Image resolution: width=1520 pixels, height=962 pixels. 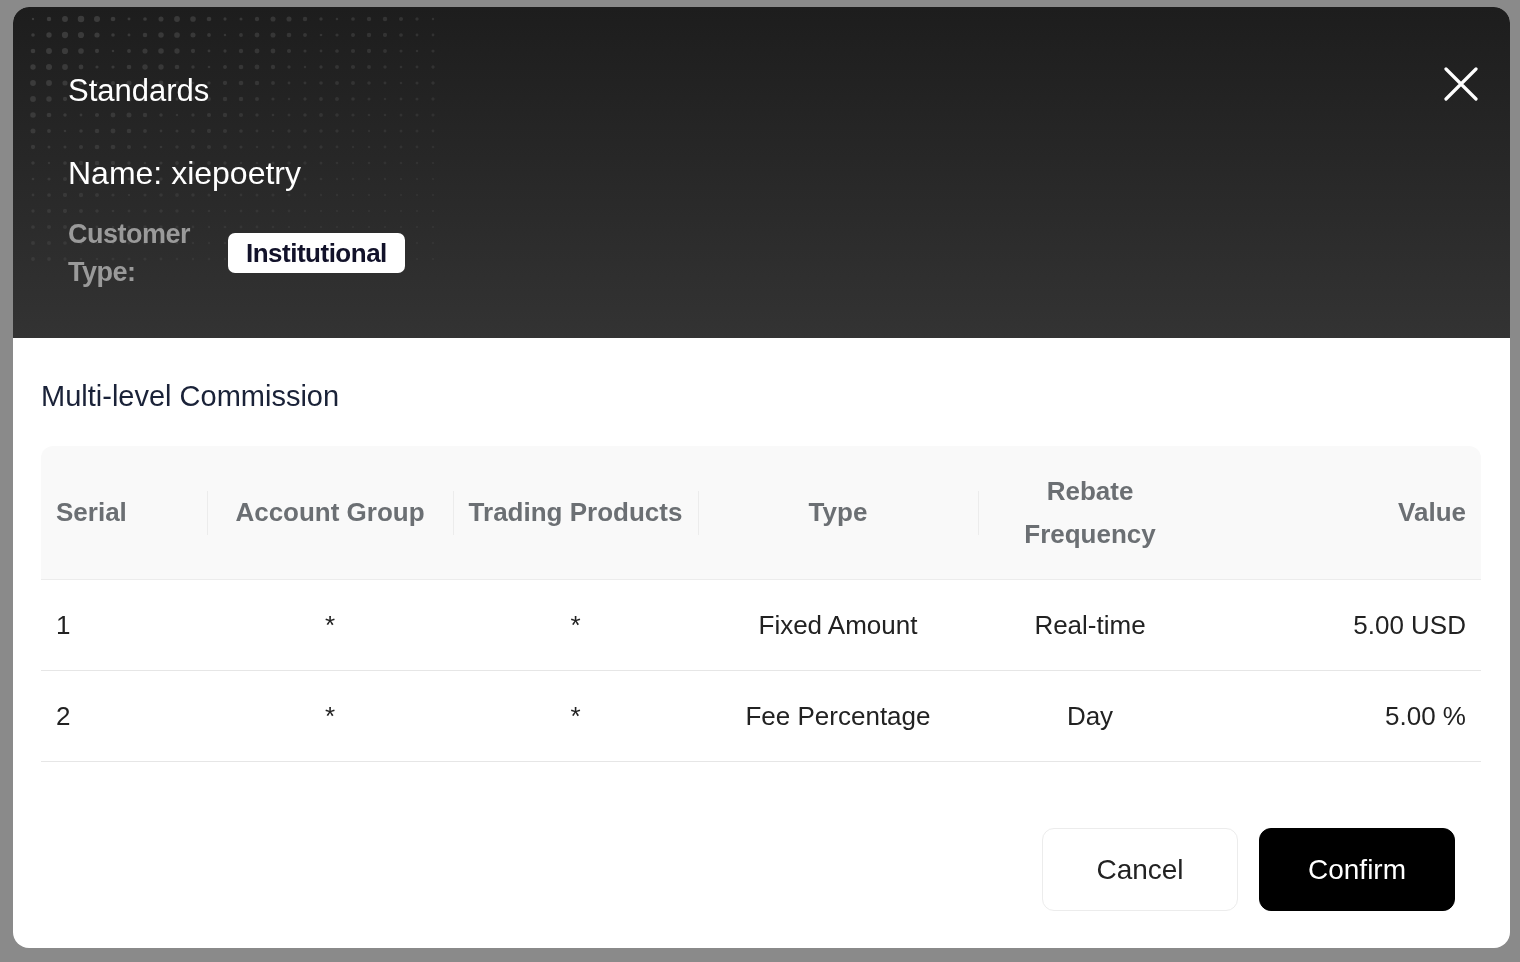 I want to click on column-header: Account Group, so click(x=330, y=513).